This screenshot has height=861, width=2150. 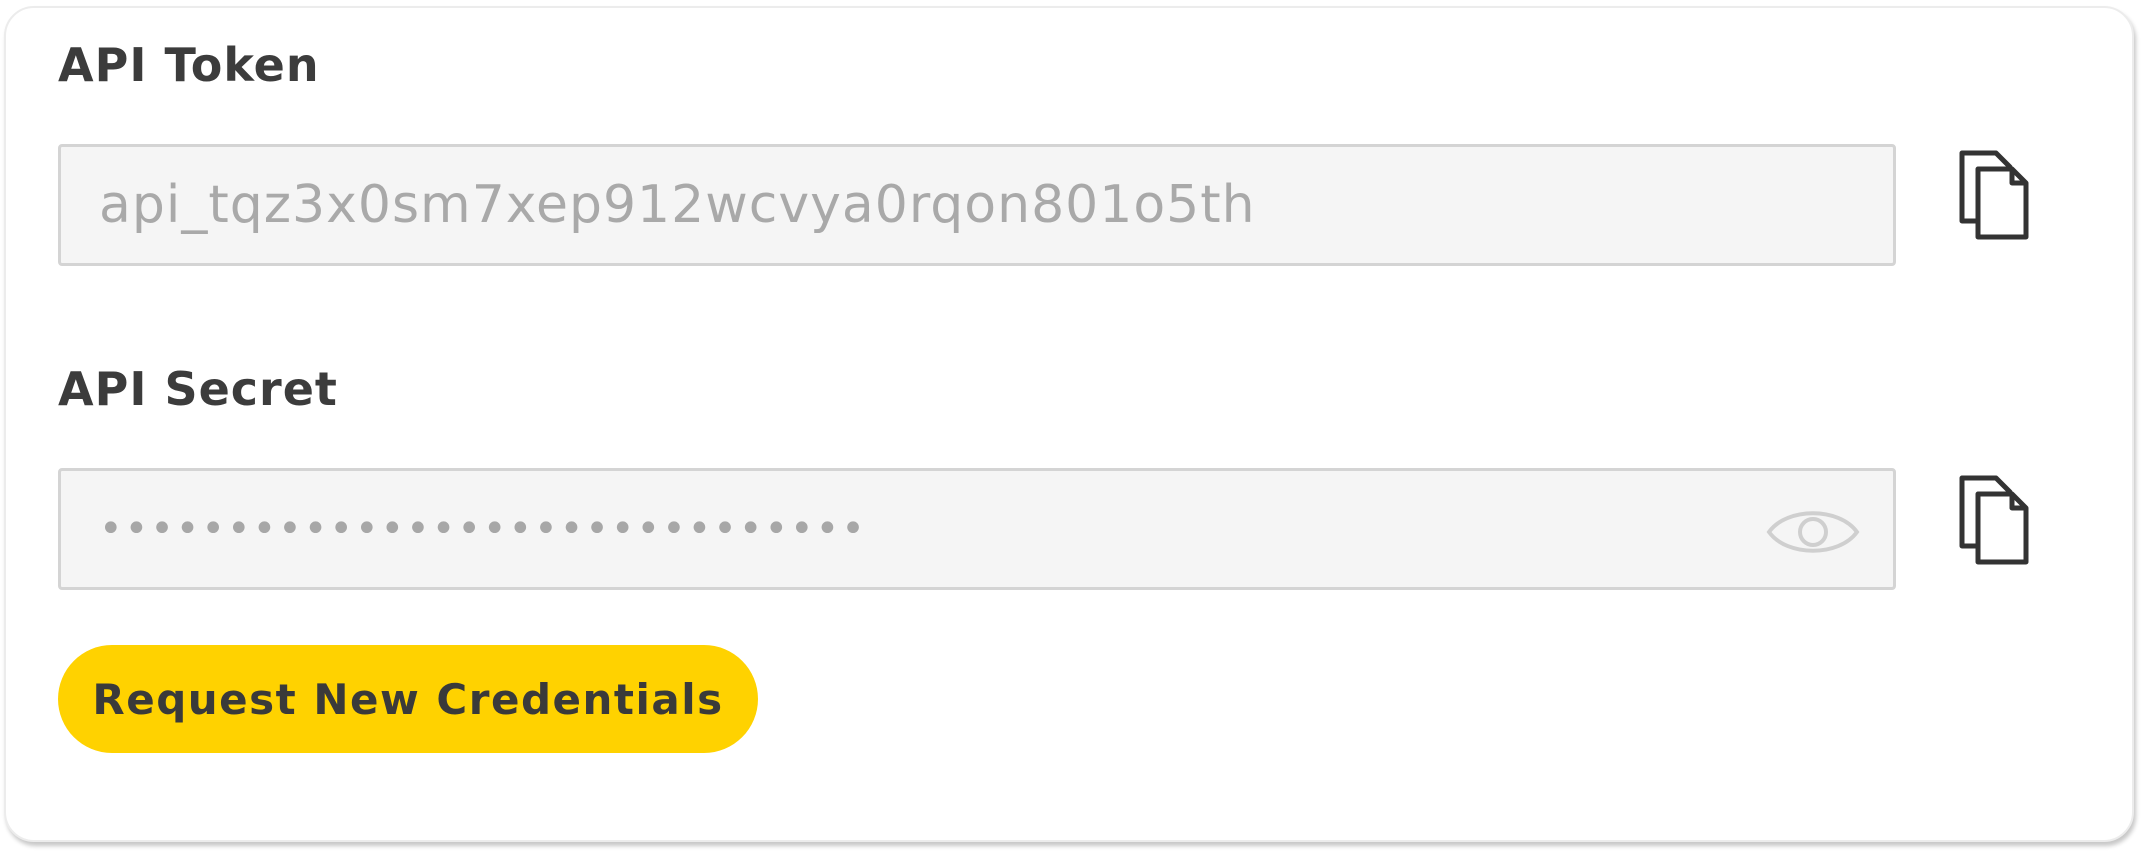 I want to click on api-token-label: API Token, so click(x=189, y=65).